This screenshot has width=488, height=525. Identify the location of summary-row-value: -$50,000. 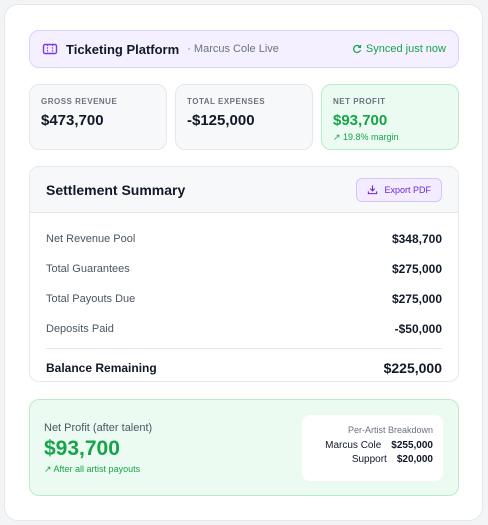
(418, 329).